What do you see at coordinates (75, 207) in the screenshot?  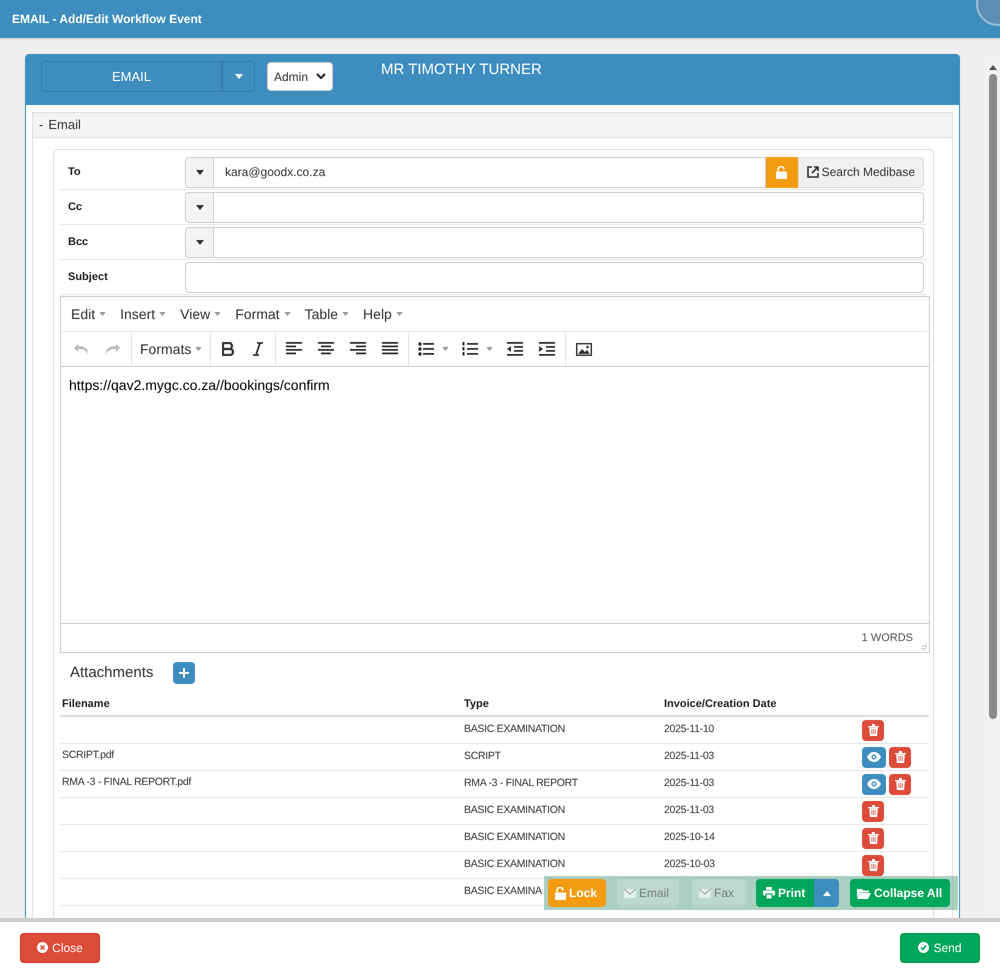 I see `field-label: Cc` at bounding box center [75, 207].